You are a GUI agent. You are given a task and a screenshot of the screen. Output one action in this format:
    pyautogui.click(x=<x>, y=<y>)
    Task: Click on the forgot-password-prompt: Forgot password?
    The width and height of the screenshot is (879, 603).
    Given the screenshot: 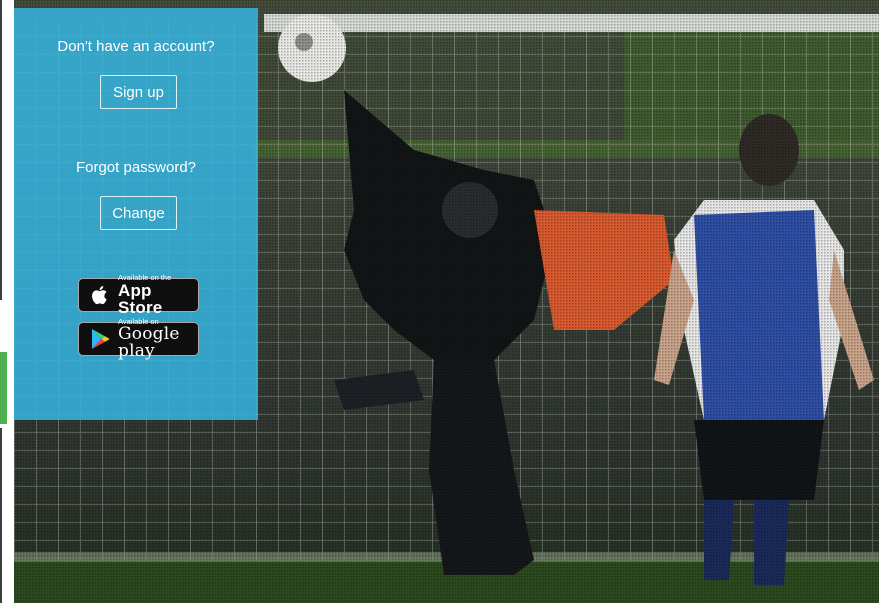 What is the action you would take?
    pyautogui.click(x=136, y=167)
    